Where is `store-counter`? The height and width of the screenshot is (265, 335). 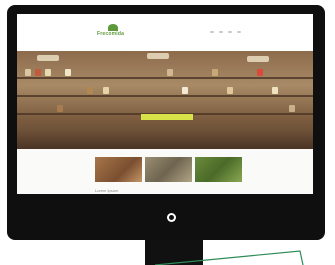
store-counter is located at coordinates (165, 140).